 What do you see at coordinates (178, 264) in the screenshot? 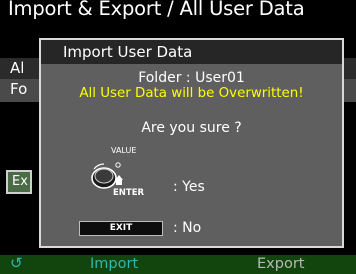
I see `footer-bar: ↺ Import Export` at bounding box center [178, 264].